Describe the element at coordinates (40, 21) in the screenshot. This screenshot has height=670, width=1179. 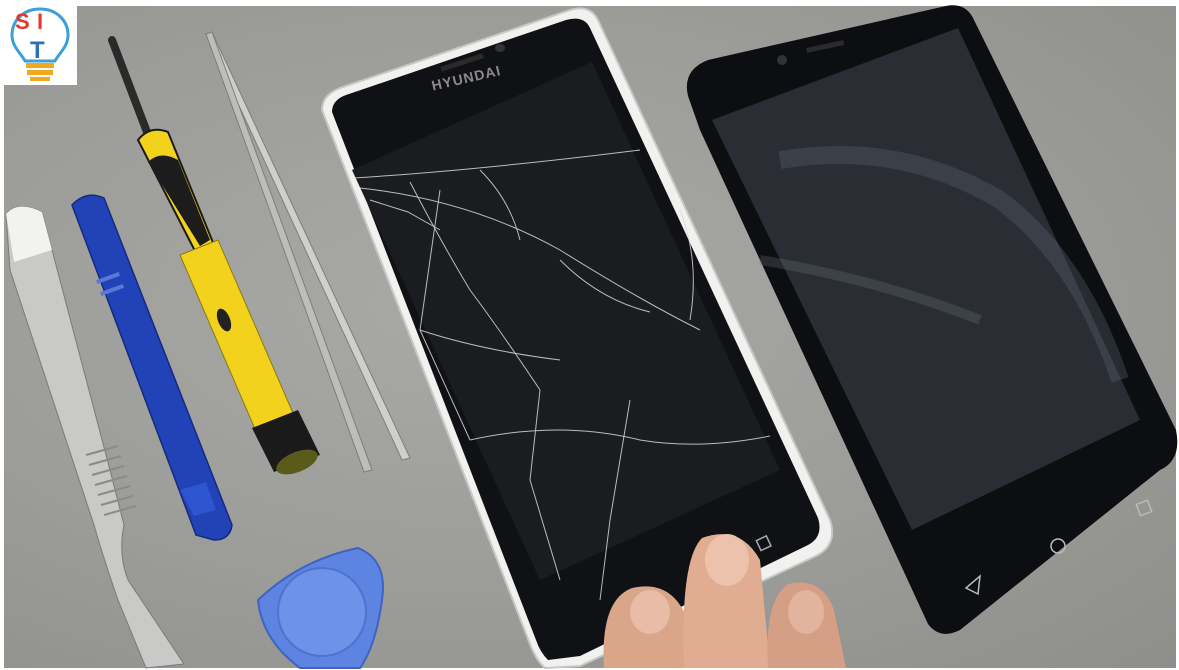
I see `logo-letter-i: I` at that location.